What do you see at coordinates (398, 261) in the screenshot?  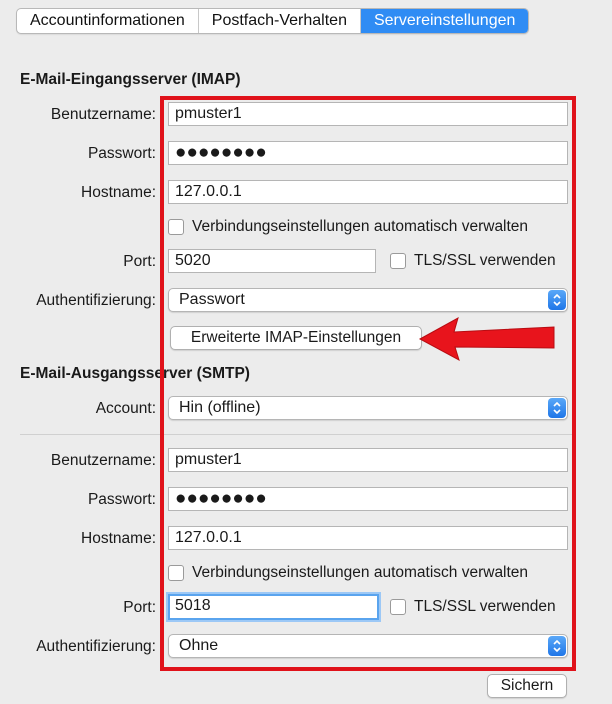 I see `imap-tls-checkbox` at bounding box center [398, 261].